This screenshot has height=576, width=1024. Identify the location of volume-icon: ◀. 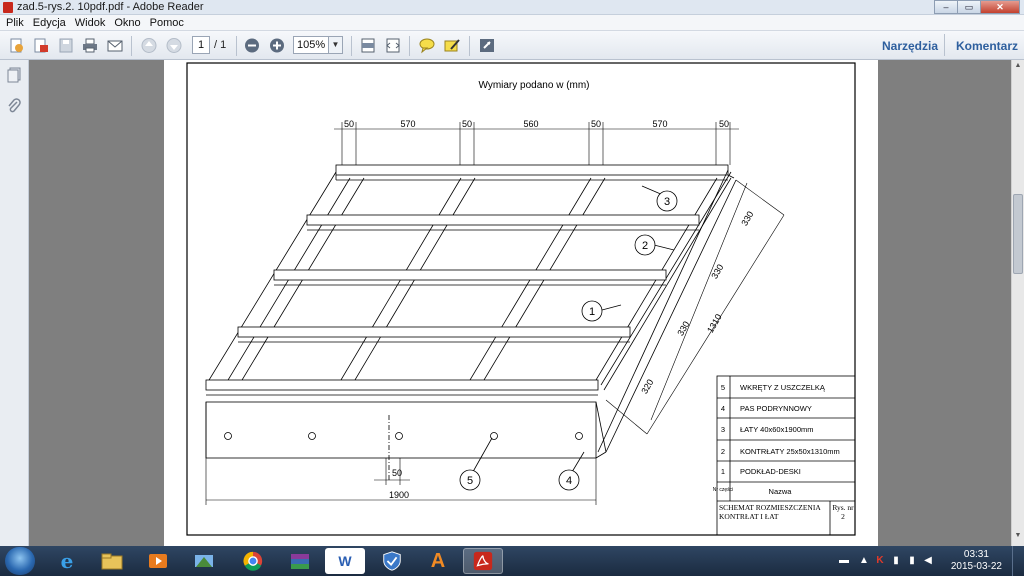
(928, 561).